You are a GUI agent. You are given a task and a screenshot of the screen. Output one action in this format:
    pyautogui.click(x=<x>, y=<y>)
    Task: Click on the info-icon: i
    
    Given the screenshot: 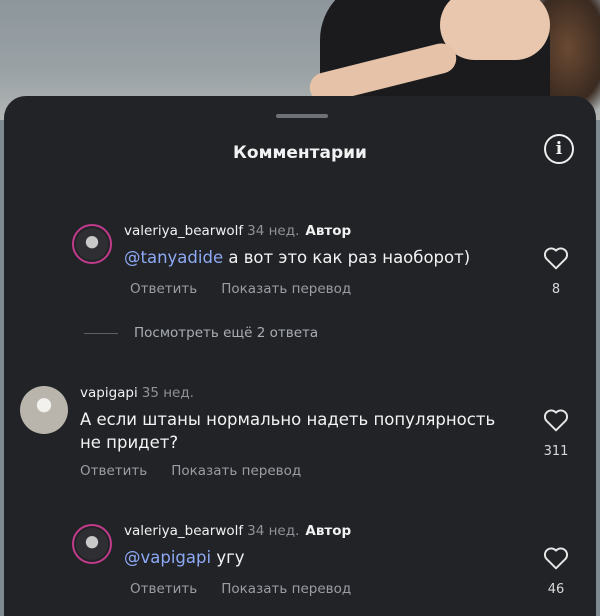 What is the action you would take?
    pyautogui.click(x=559, y=149)
    